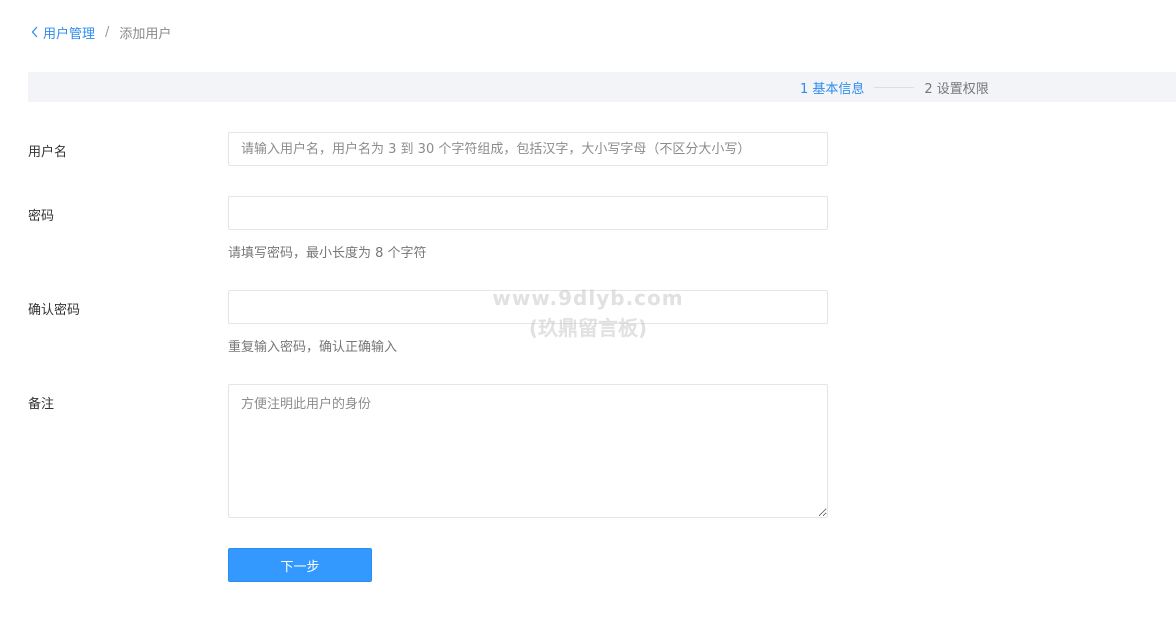 This screenshot has width=1176, height=631. Describe the element at coordinates (69, 34) in the screenshot. I see `breadcrumb-back-label: 用户管理` at that location.